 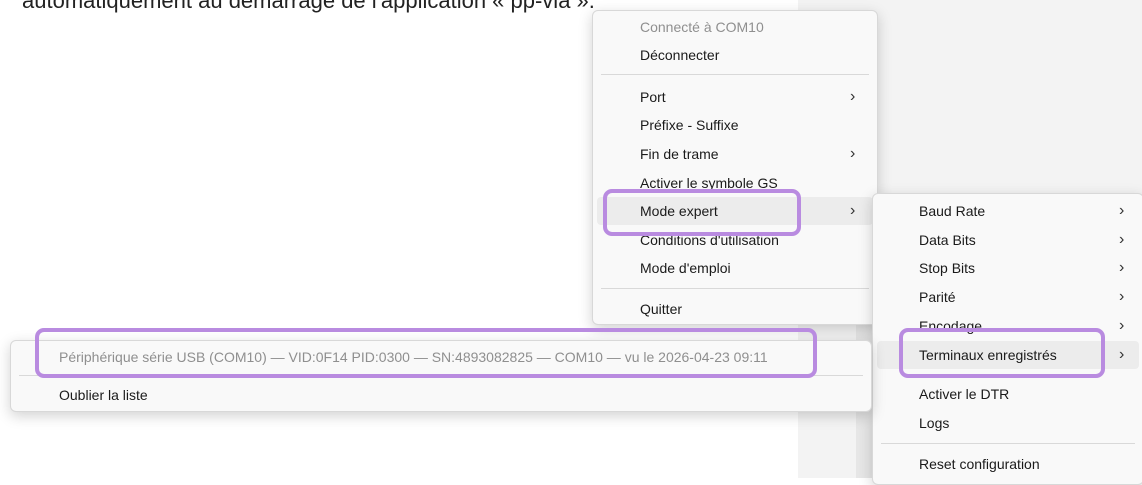 I want to click on menu-item-label: Baud Rate, so click(x=952, y=211).